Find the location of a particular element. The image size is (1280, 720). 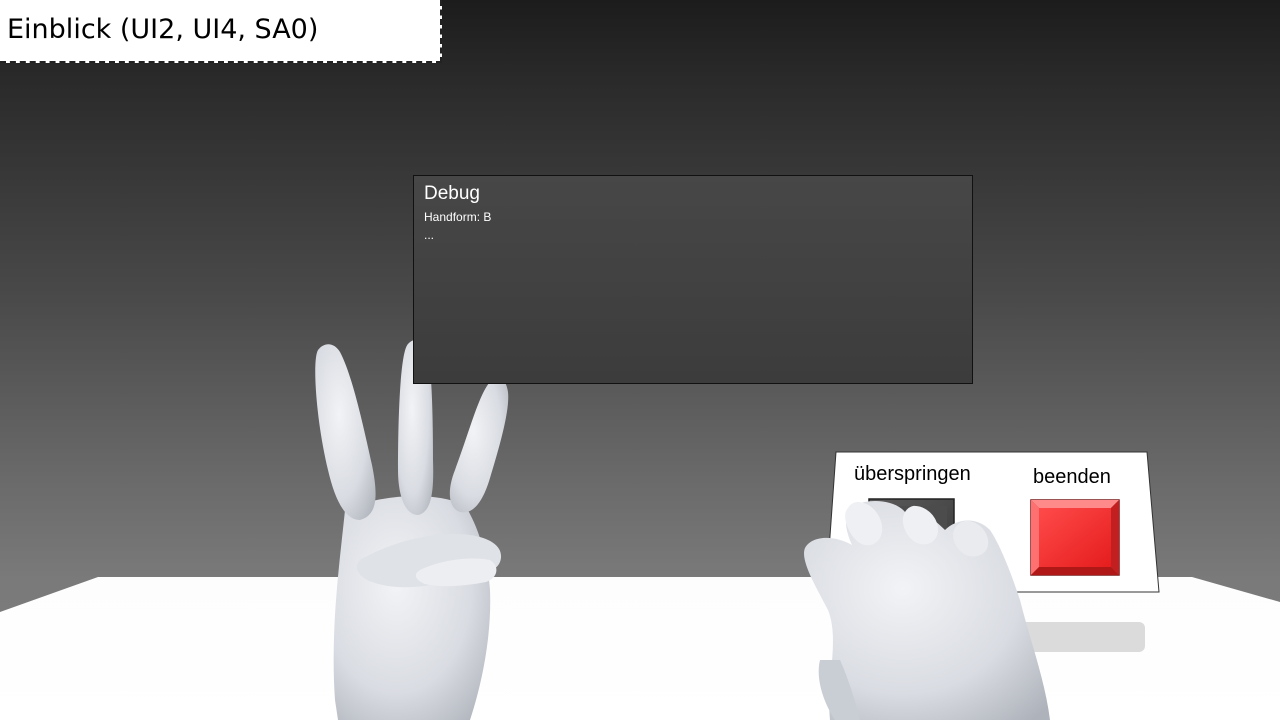

debug-panel-title: Debug is located at coordinates (452, 193).